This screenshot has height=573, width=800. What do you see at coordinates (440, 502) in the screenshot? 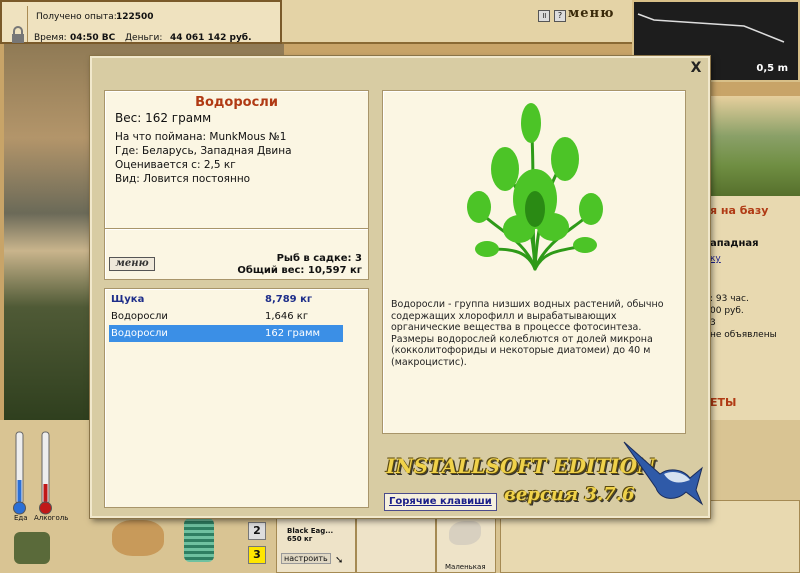
I see `hotkeys-button: Горячие клавиши` at bounding box center [440, 502].